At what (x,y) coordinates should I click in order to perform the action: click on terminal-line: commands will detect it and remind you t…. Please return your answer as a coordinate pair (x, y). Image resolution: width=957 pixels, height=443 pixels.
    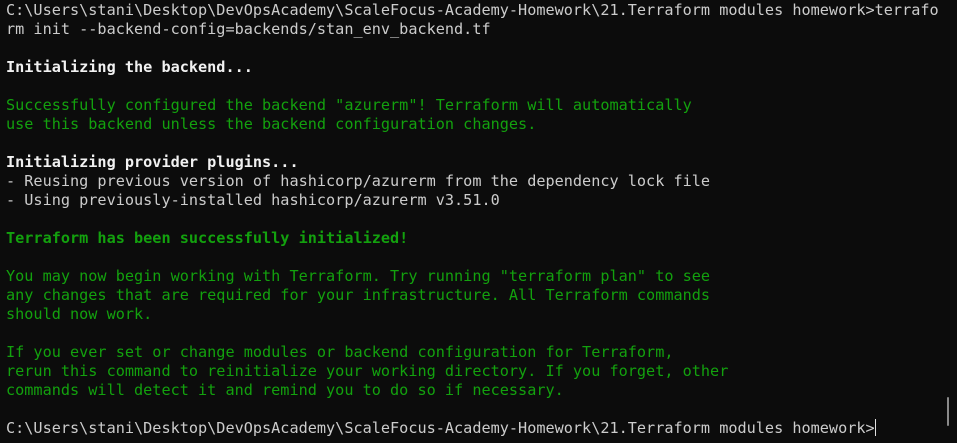
    Looking at the image, I should click on (285, 390).